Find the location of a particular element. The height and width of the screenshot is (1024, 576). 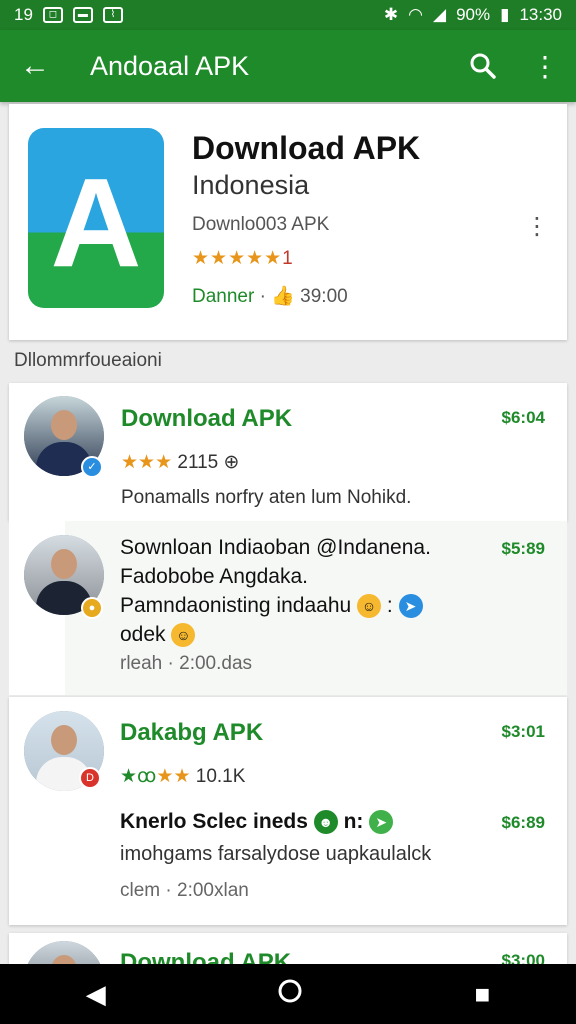

rating-stars: ★★★ is located at coordinates (147, 462).